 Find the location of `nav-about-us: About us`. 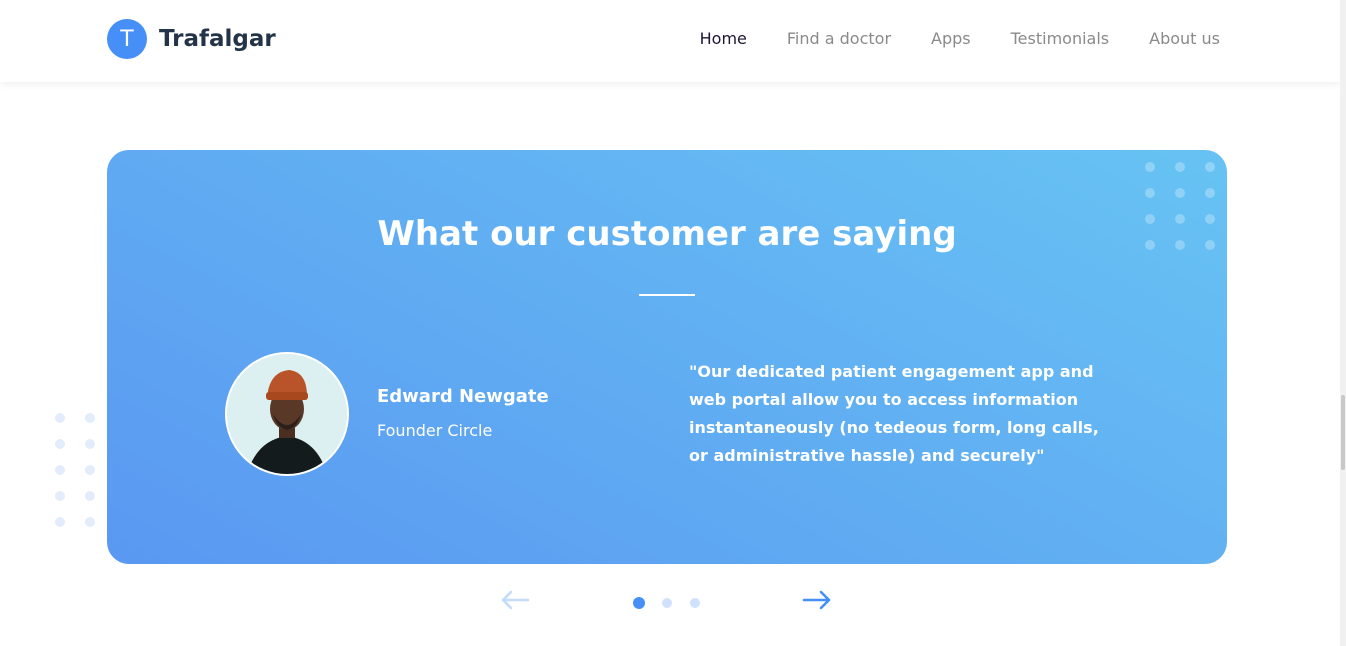

nav-about-us: About us is located at coordinates (1184, 38).